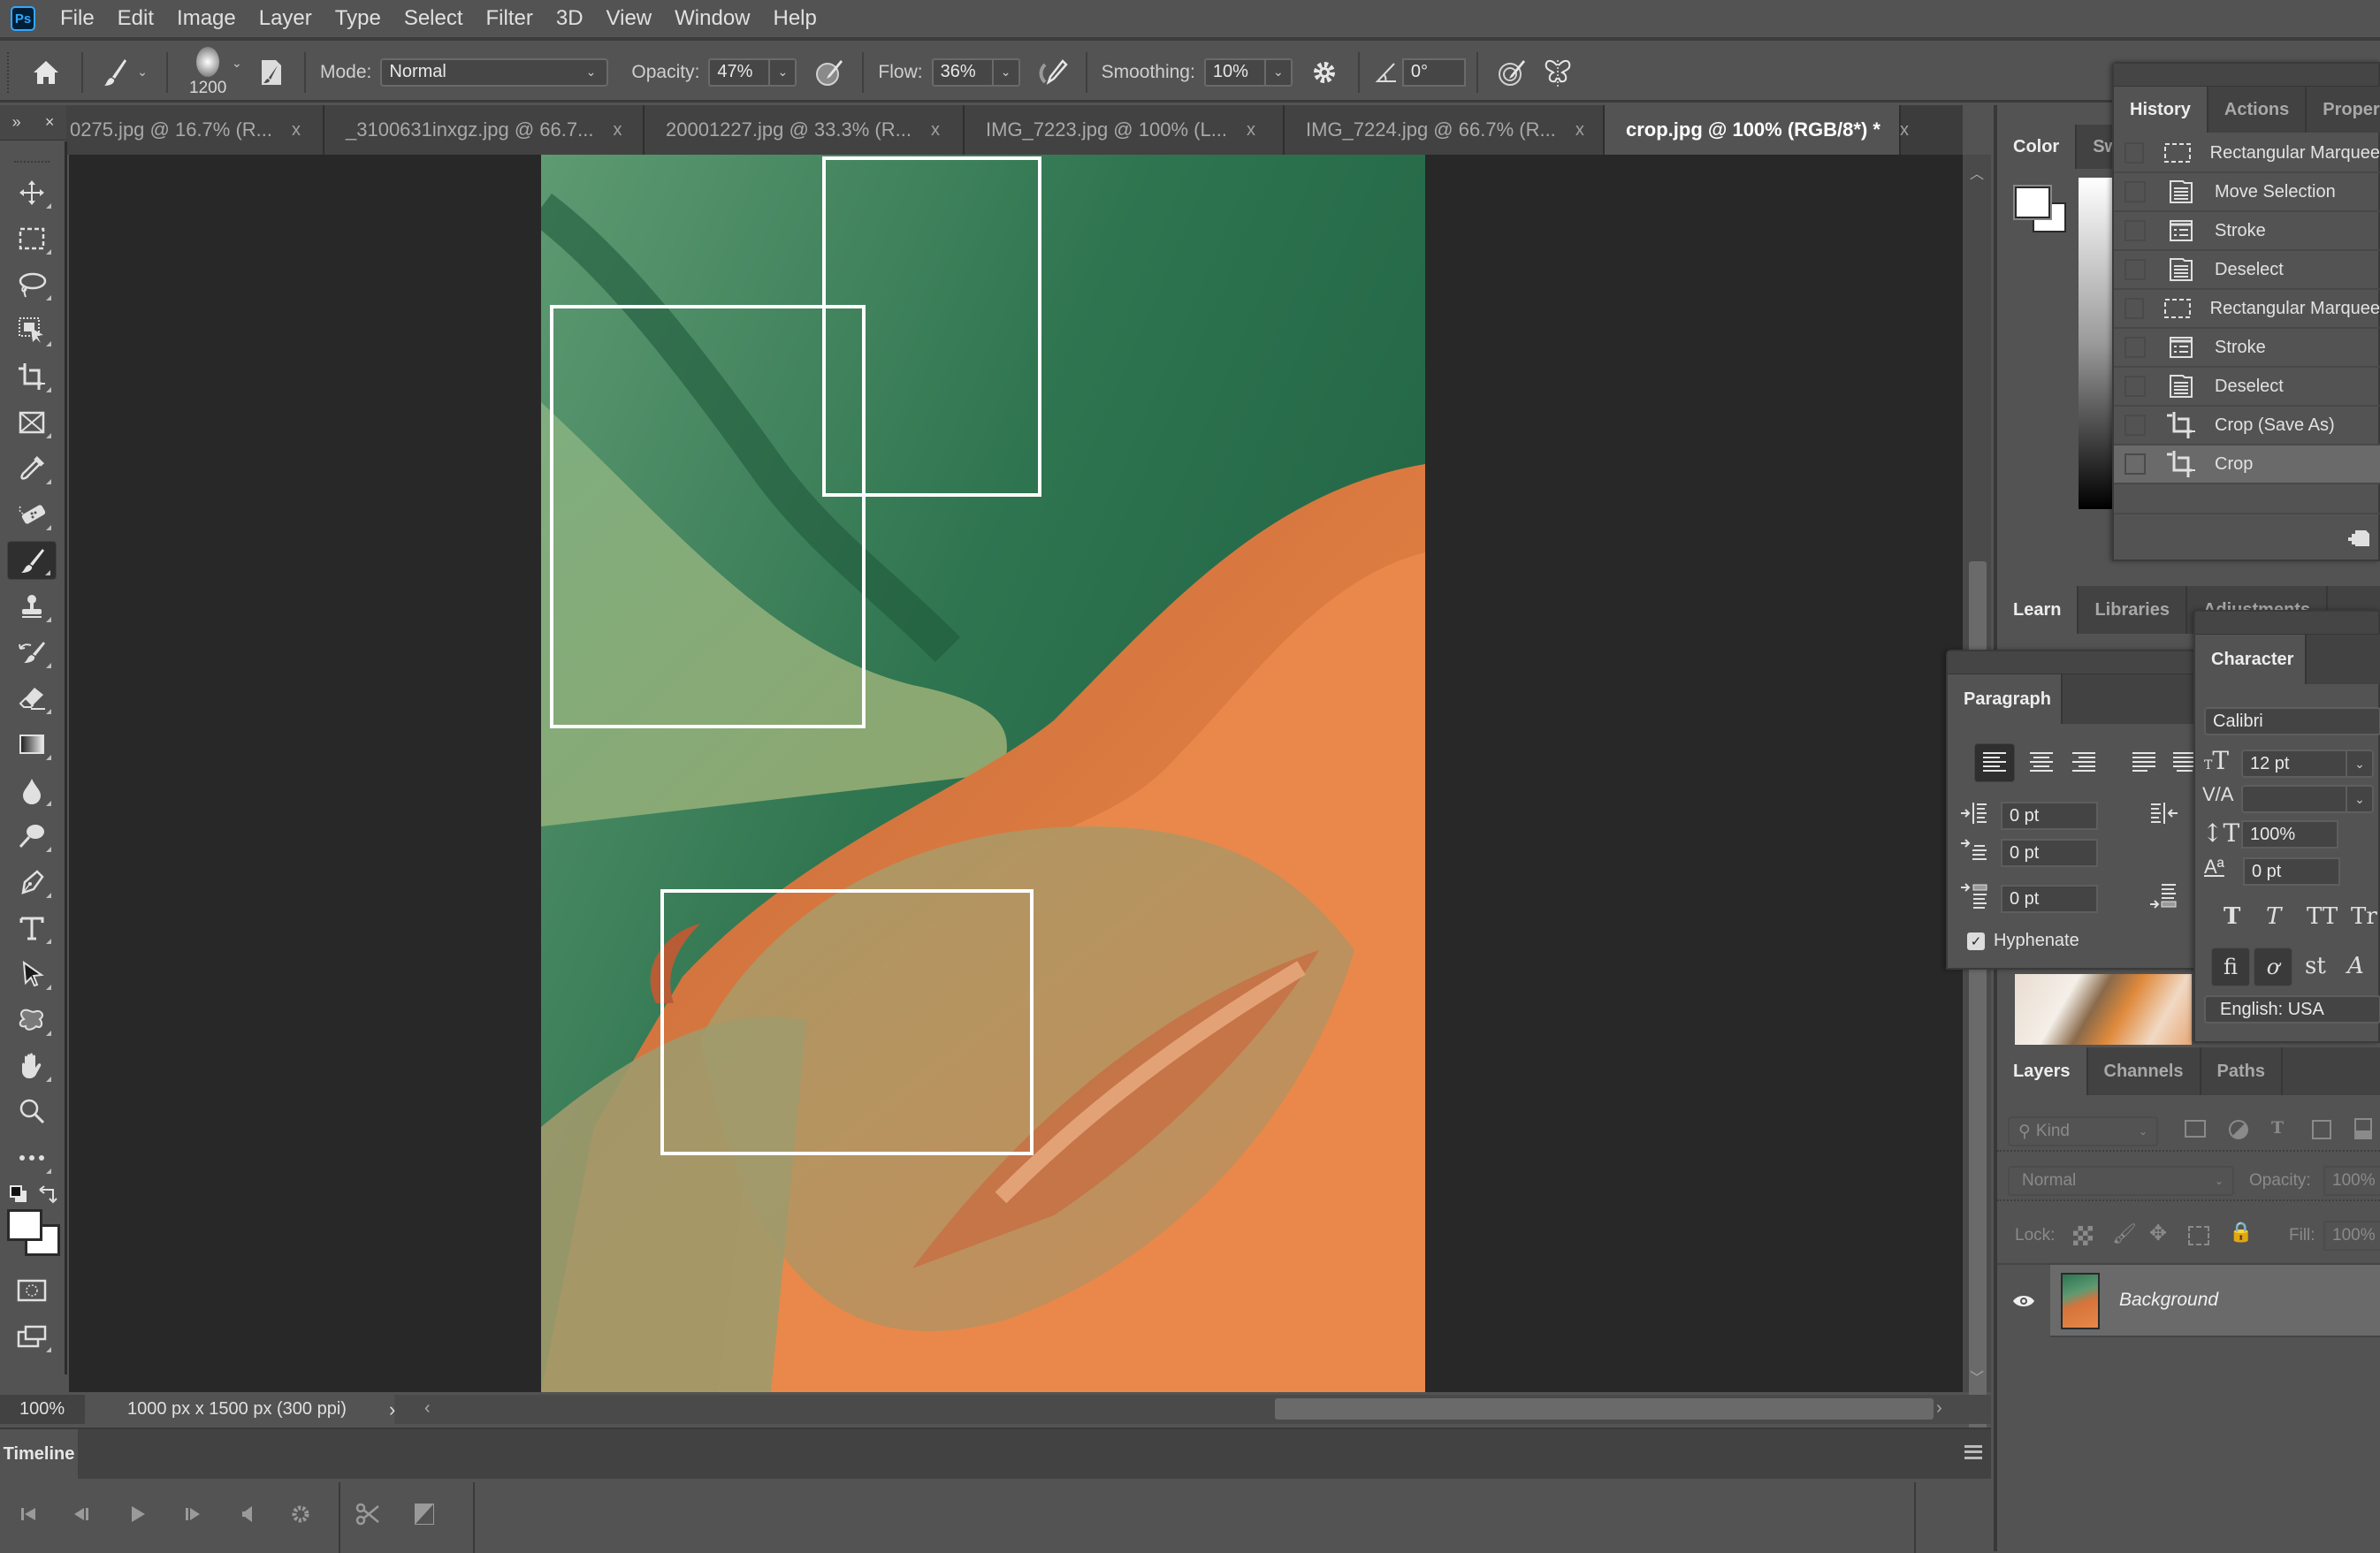 The height and width of the screenshot is (1553, 2380). Describe the element at coordinates (285, 18) in the screenshot. I see `menu-layer: Layer` at that location.